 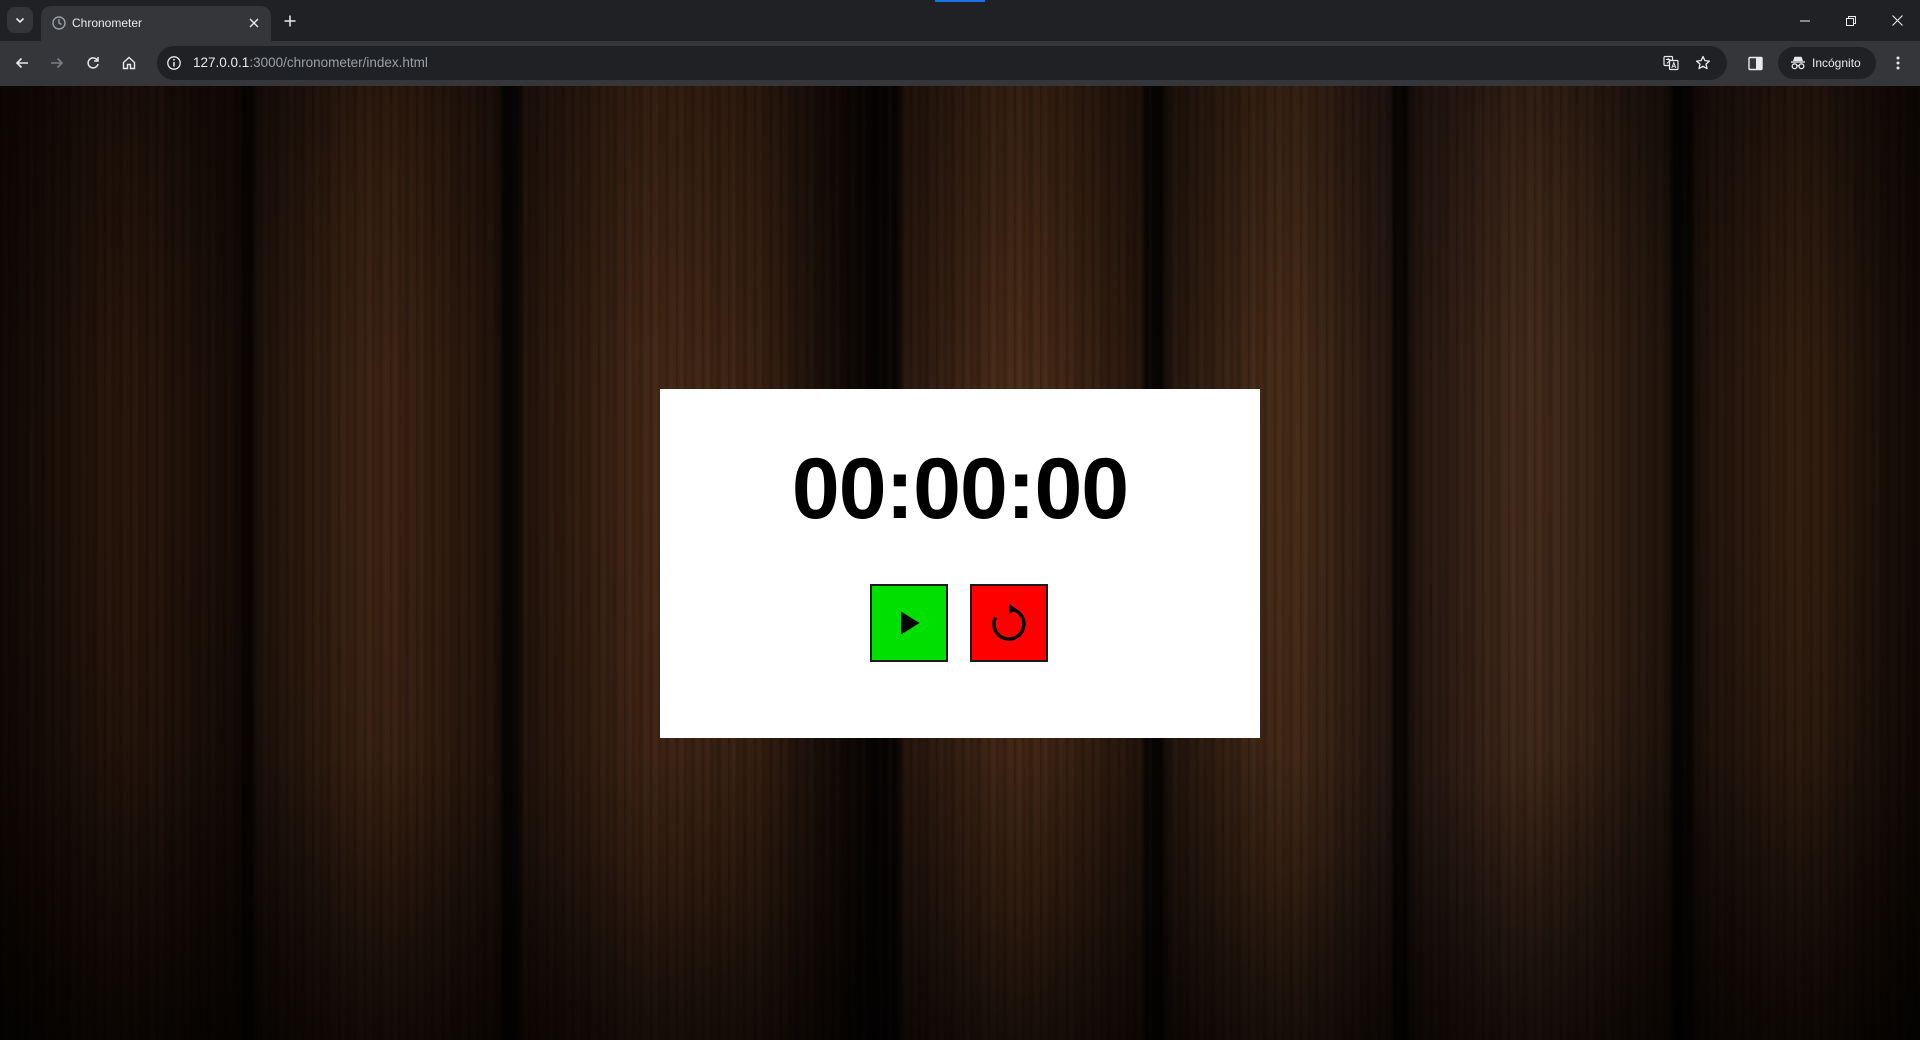 I want to click on plus-icon, so click(x=290, y=21).